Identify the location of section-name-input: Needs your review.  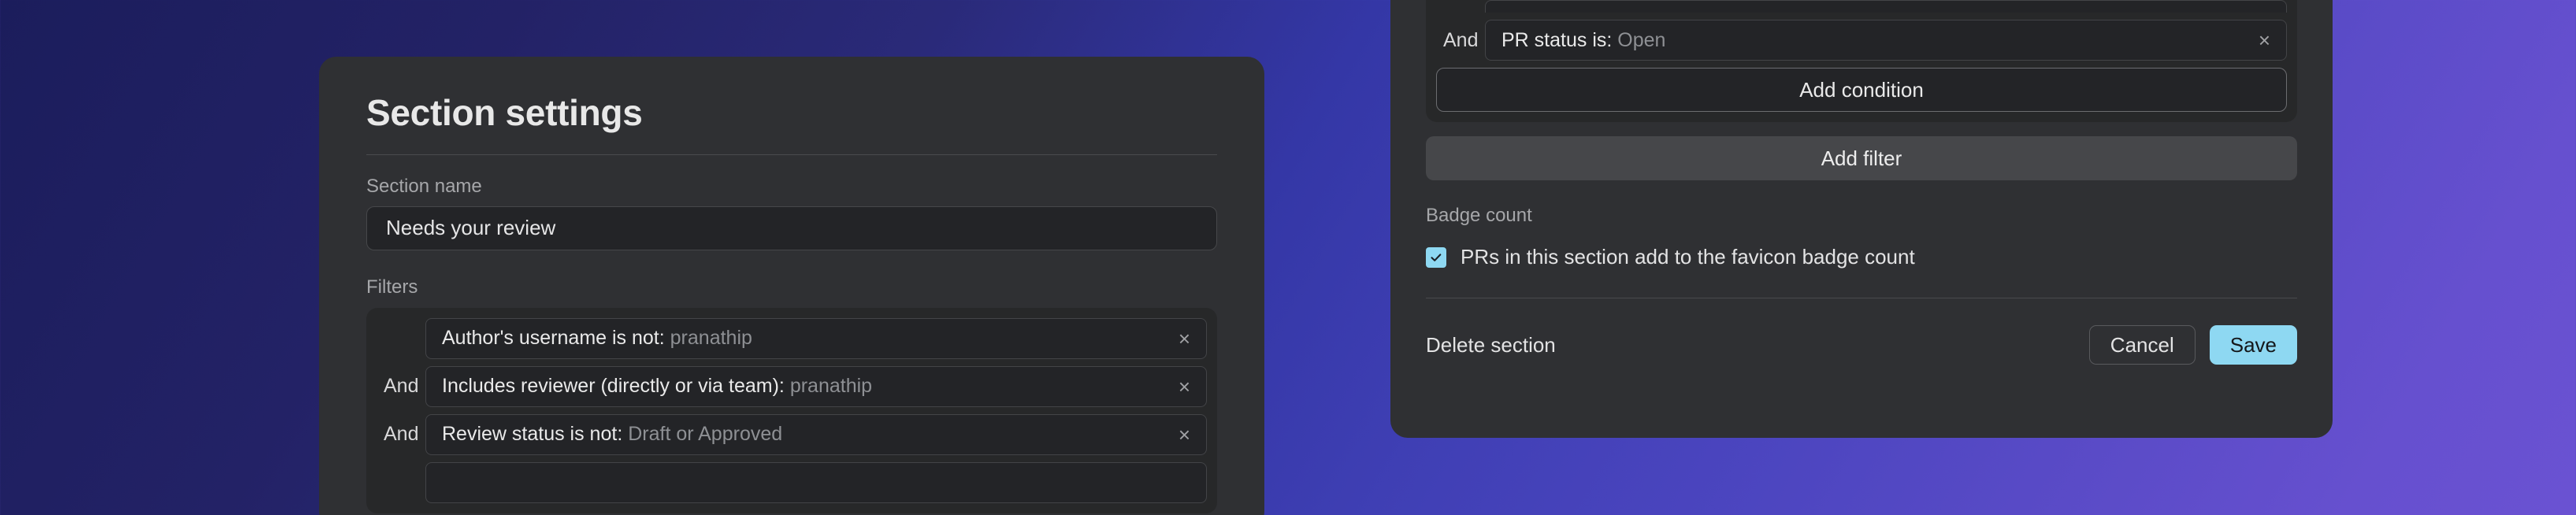
(791, 228).